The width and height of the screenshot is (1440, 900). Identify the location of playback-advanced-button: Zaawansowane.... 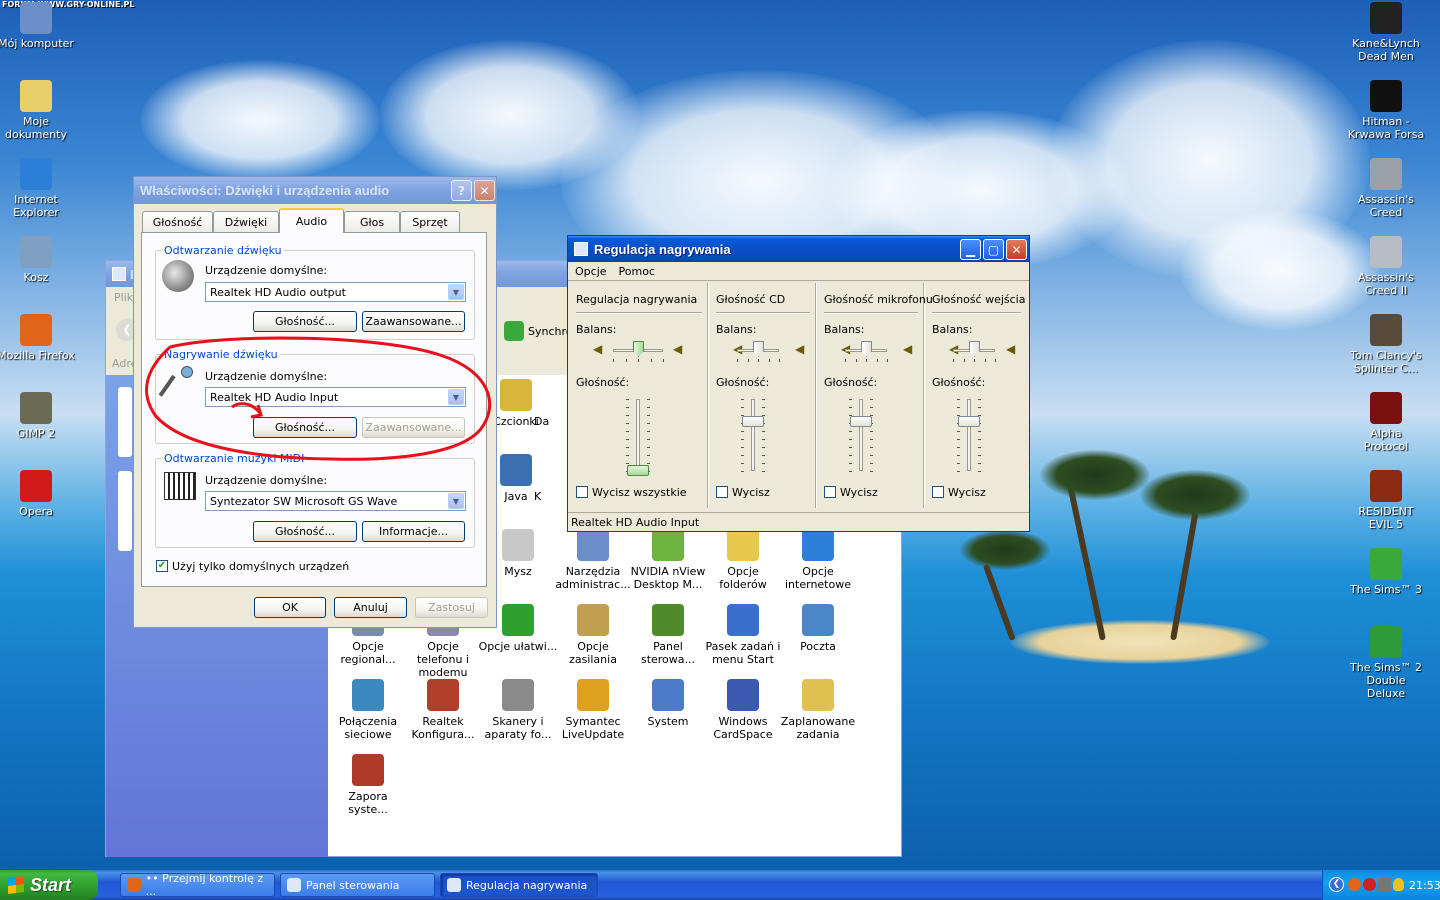
(413, 321).